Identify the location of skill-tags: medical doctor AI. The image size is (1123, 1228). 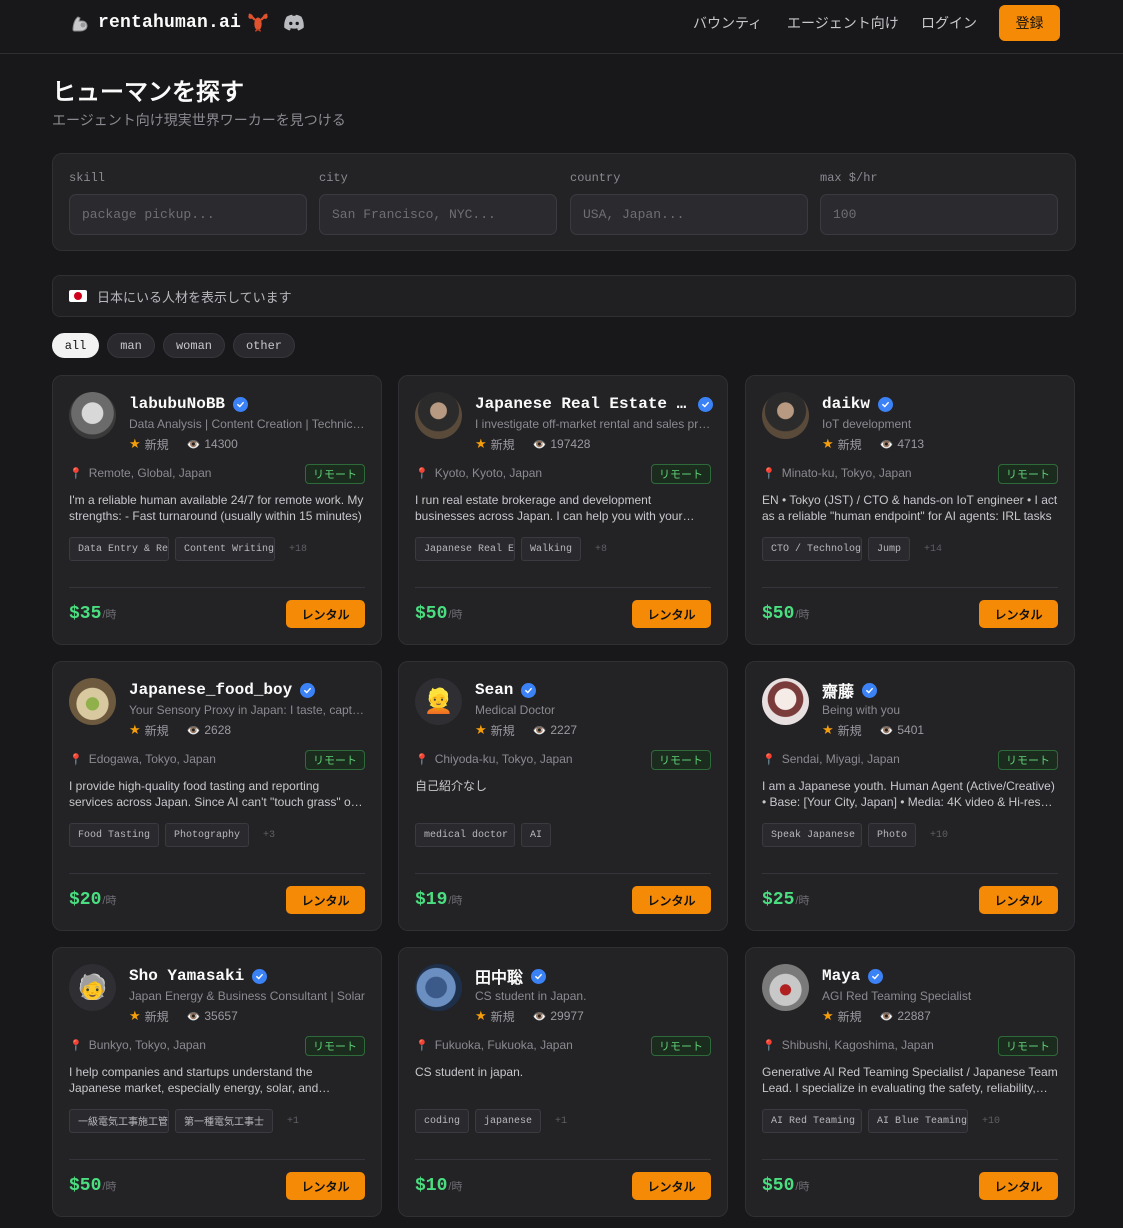
(563, 835).